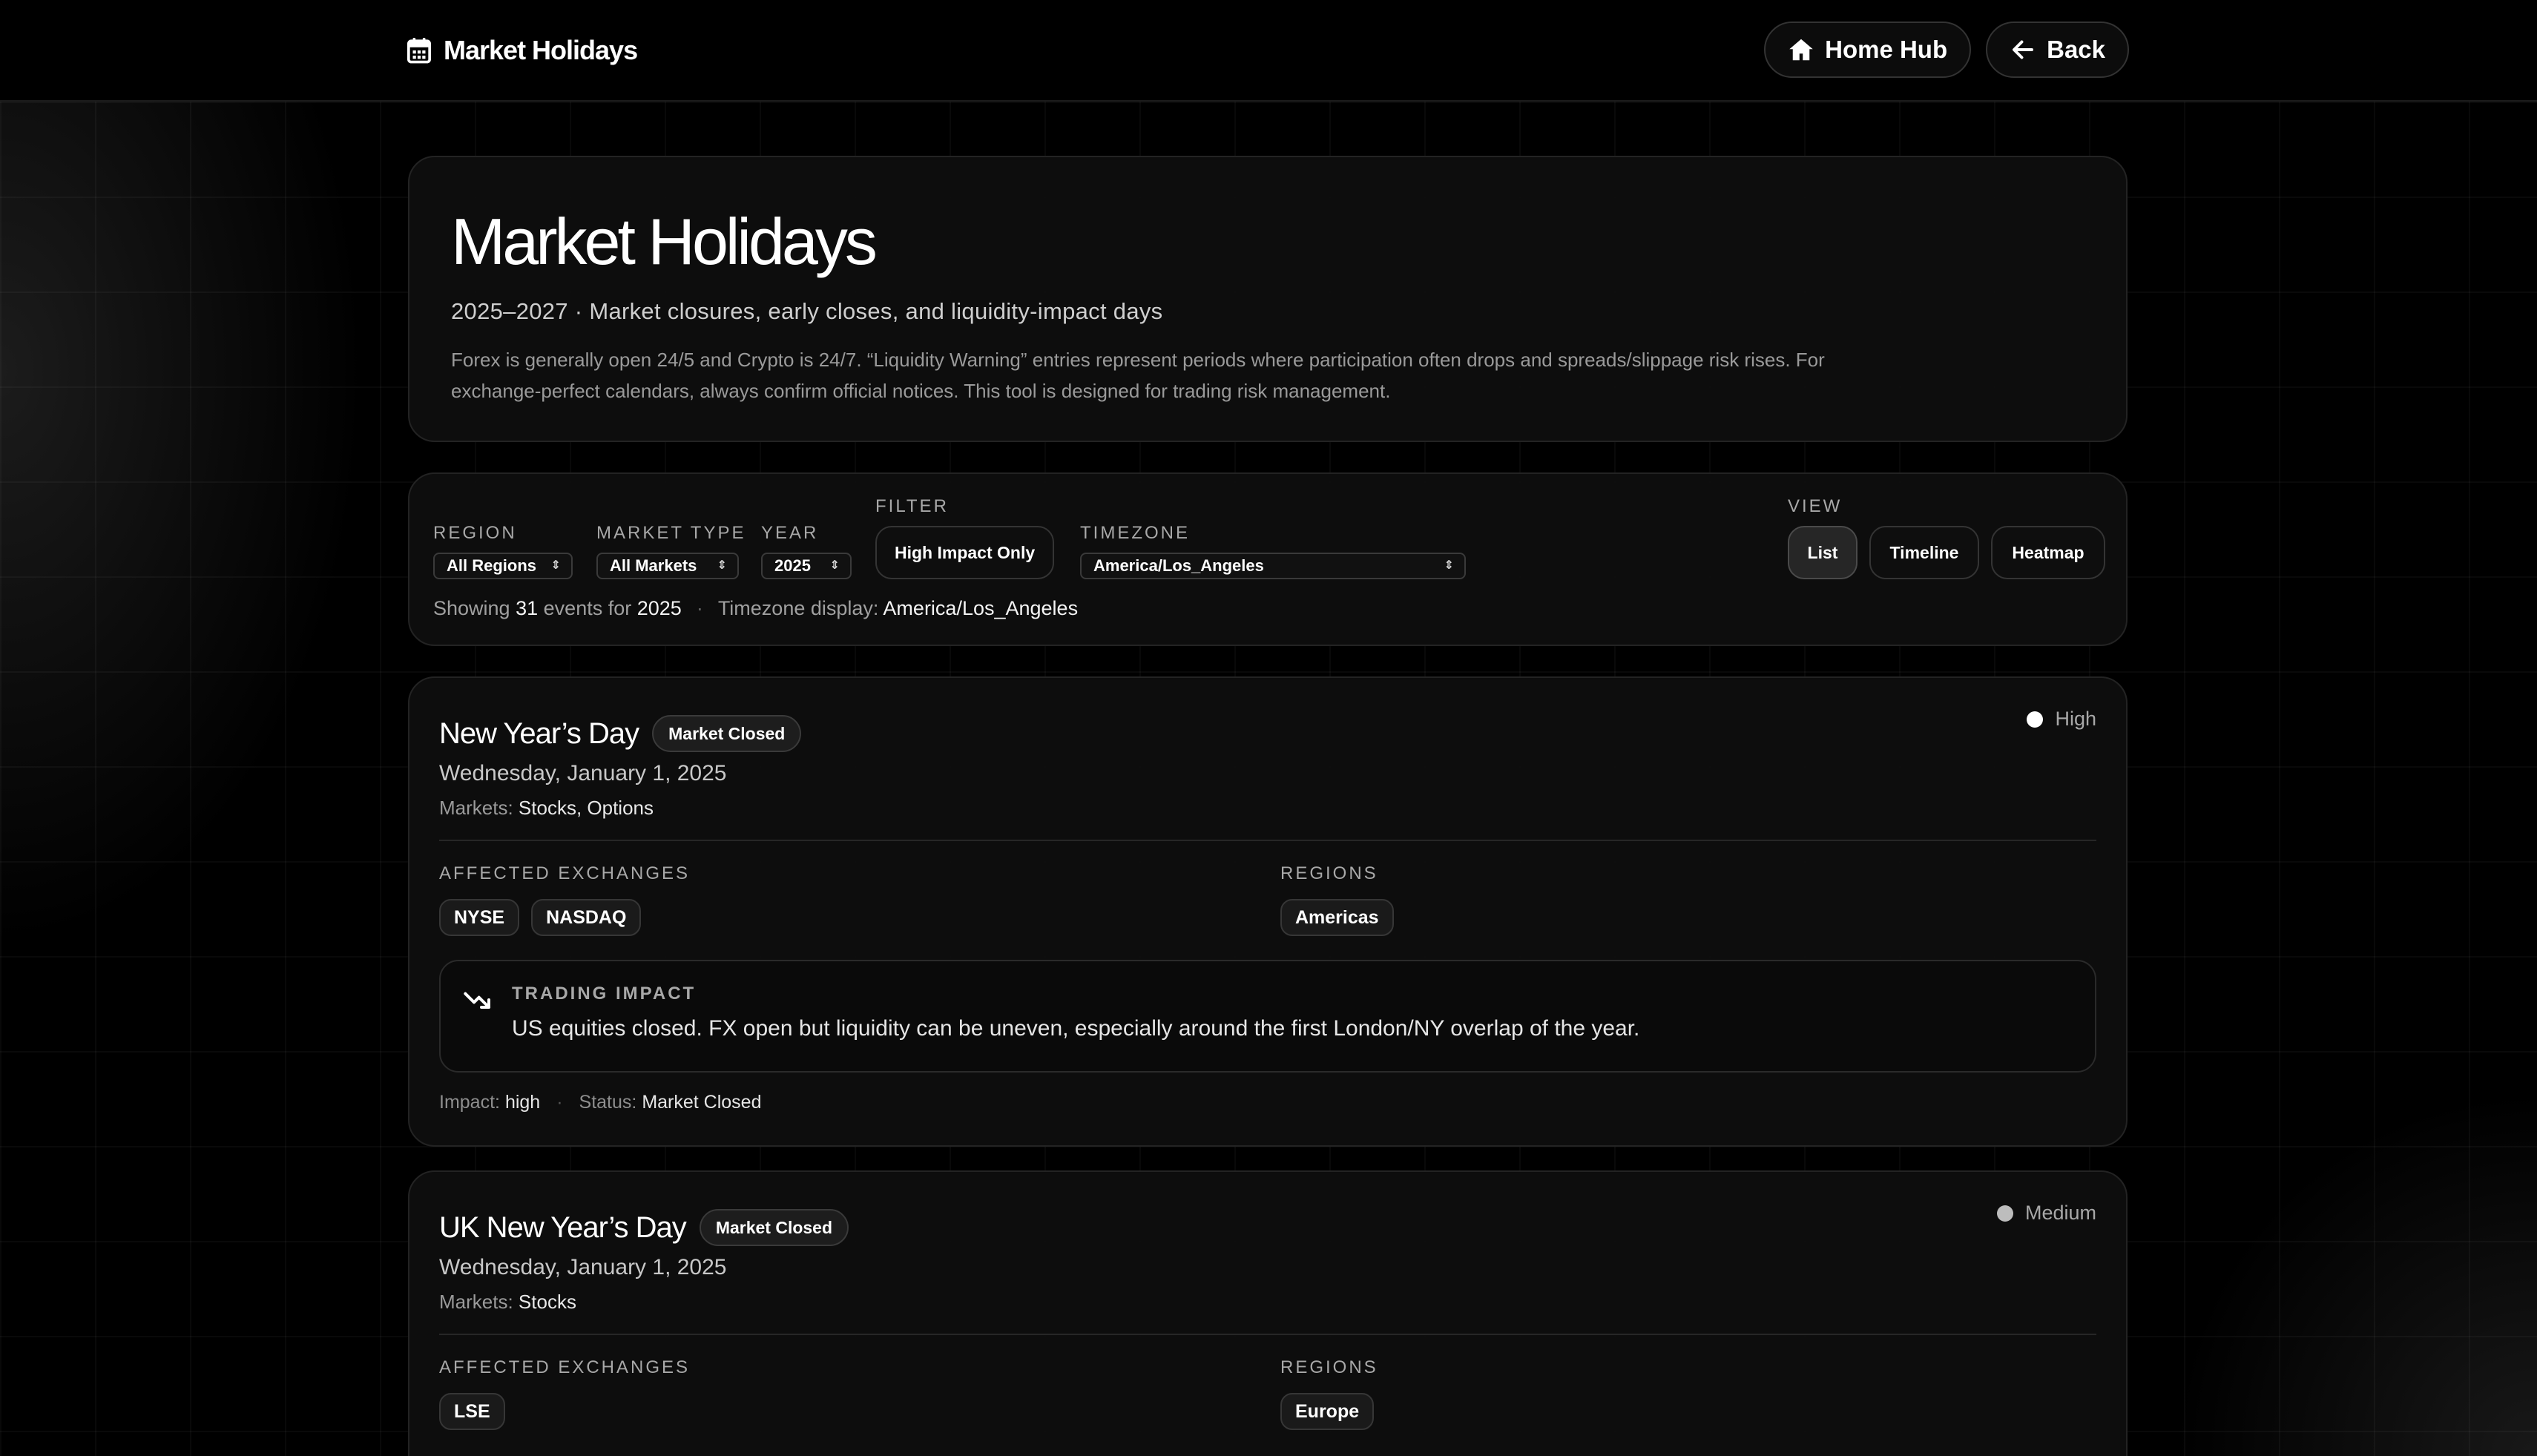 The width and height of the screenshot is (2537, 1456). What do you see at coordinates (1337, 918) in the screenshot?
I see `region-tag: Americas` at bounding box center [1337, 918].